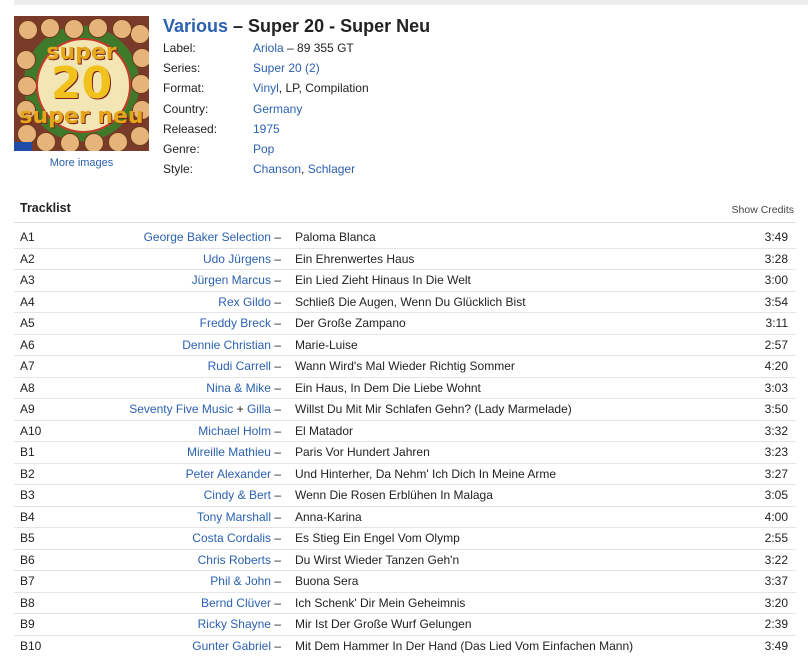 This screenshot has width=808, height=656. What do you see at coordinates (181, 409) in the screenshot?
I see `track-artist-link: Seventy Five Music` at bounding box center [181, 409].